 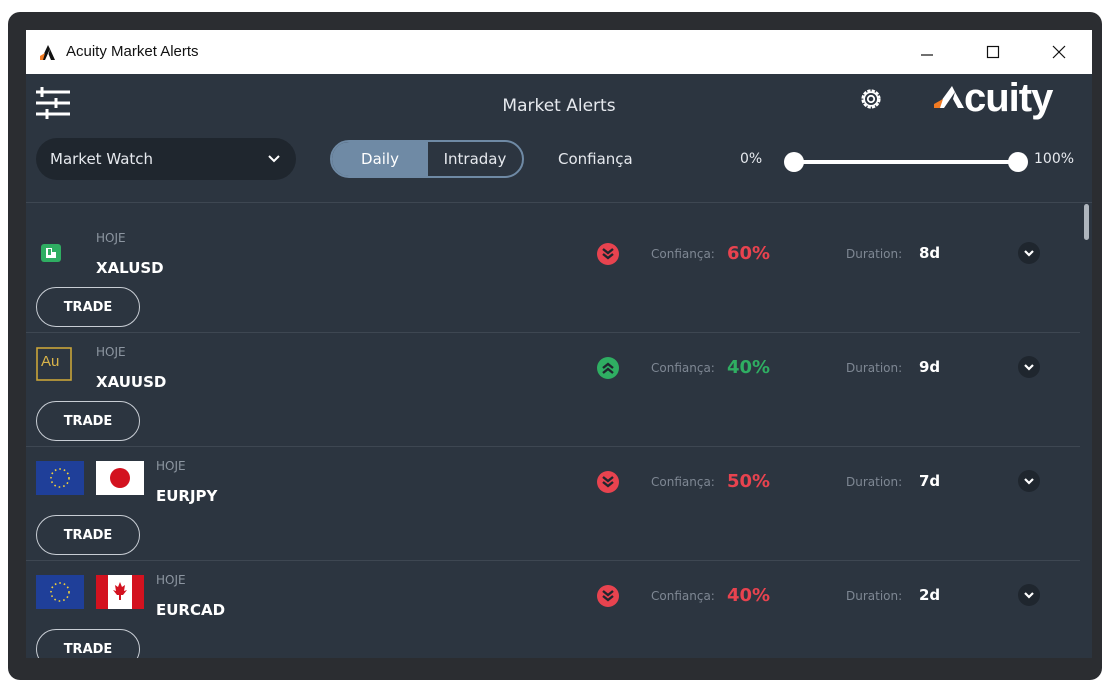 I want to click on watchlist-select: Market Watch, so click(x=166, y=159).